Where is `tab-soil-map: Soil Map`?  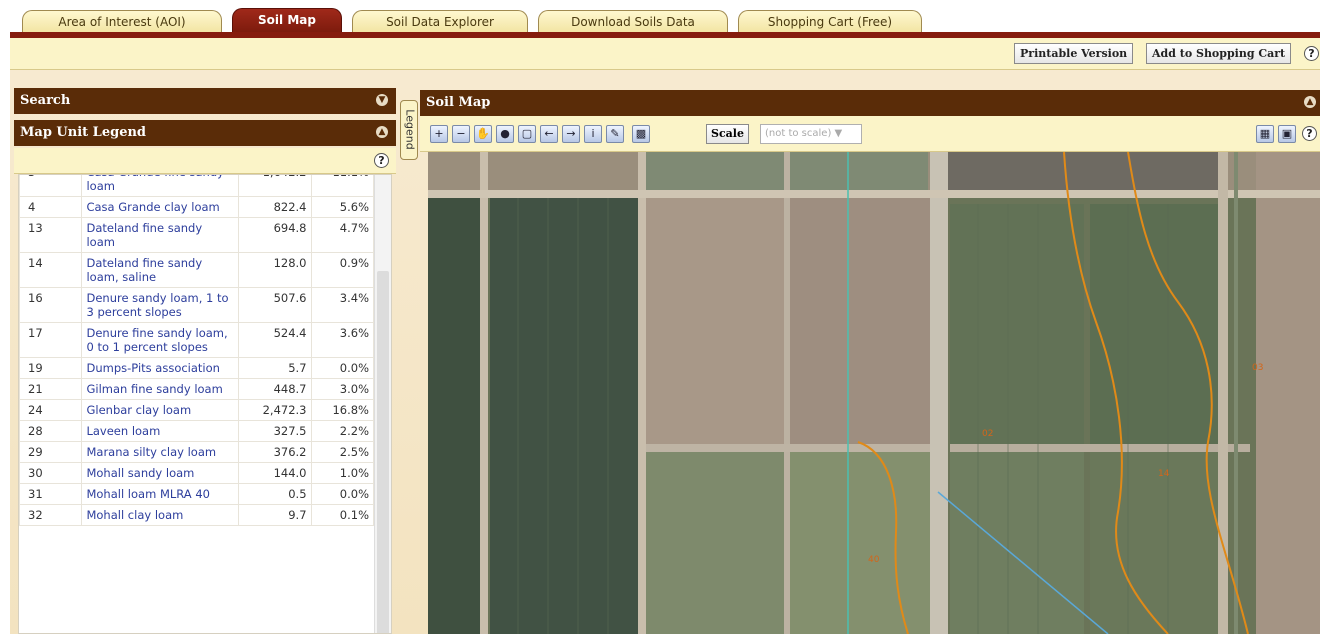 tab-soil-map: Soil Map is located at coordinates (287, 21).